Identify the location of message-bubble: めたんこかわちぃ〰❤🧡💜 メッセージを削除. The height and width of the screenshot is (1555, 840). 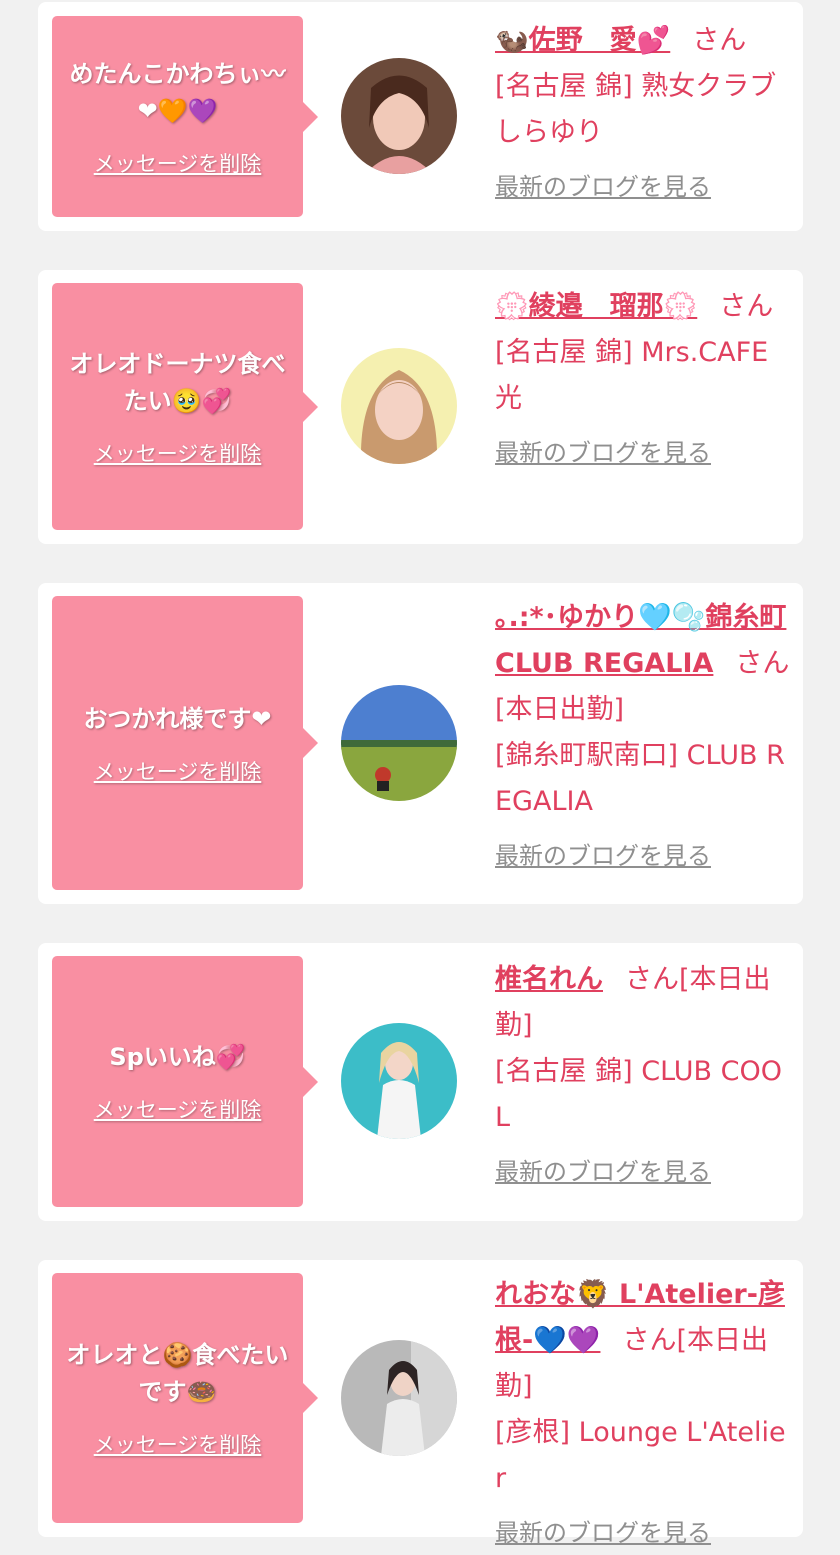
(185, 116).